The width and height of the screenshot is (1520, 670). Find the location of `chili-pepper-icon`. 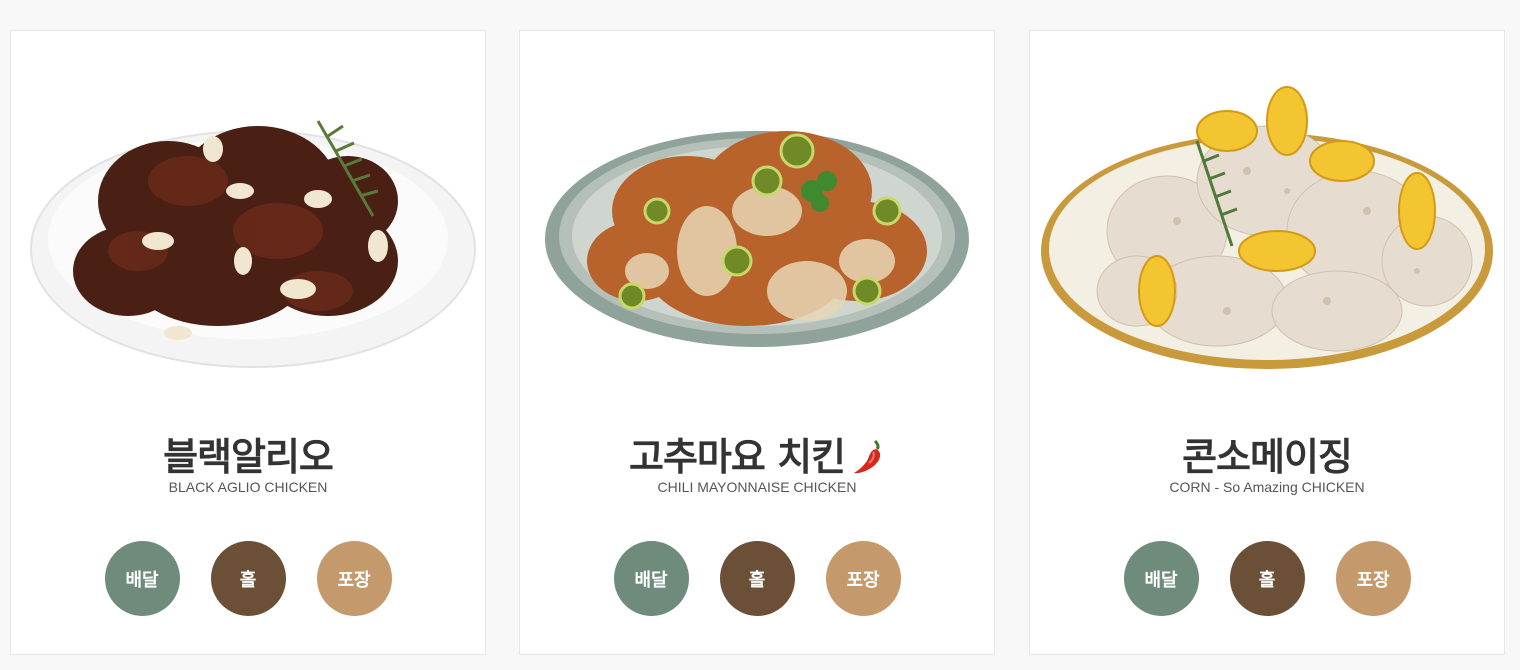

chili-pepper-icon is located at coordinates (867, 456).